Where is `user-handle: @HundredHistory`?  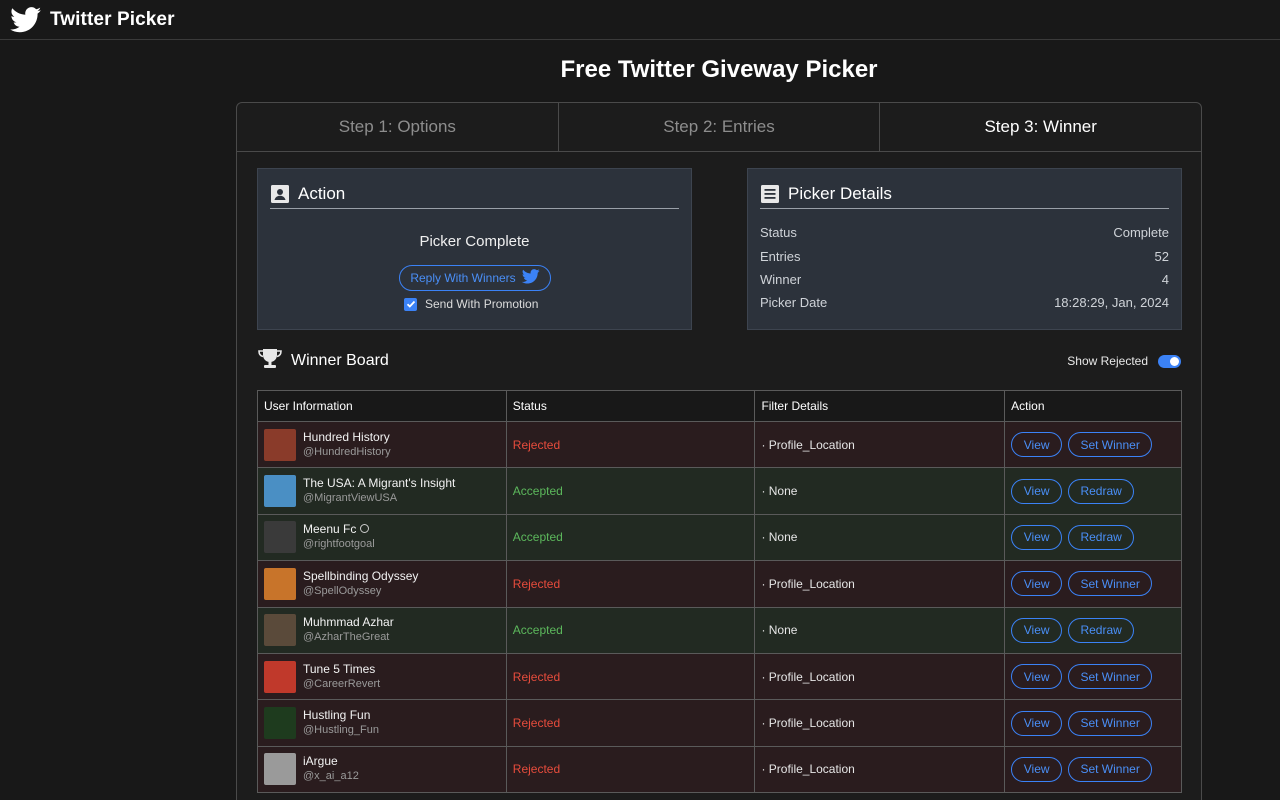
user-handle: @HundredHistory is located at coordinates (347, 451).